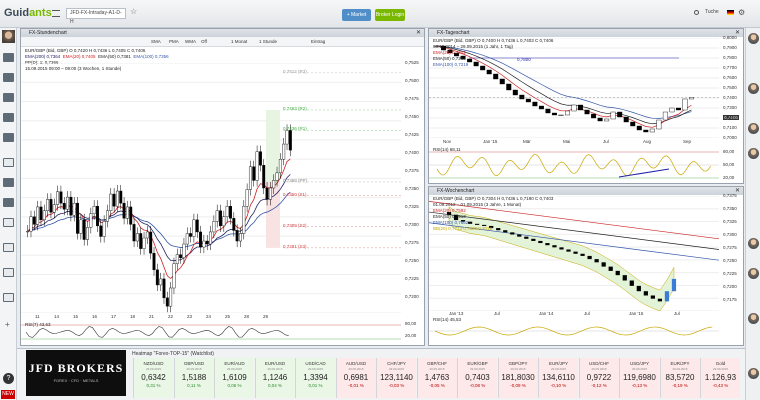 The width and height of the screenshot is (760, 400). What do you see at coordinates (8, 394) in the screenshot?
I see `notification-badge: NEW` at bounding box center [8, 394].